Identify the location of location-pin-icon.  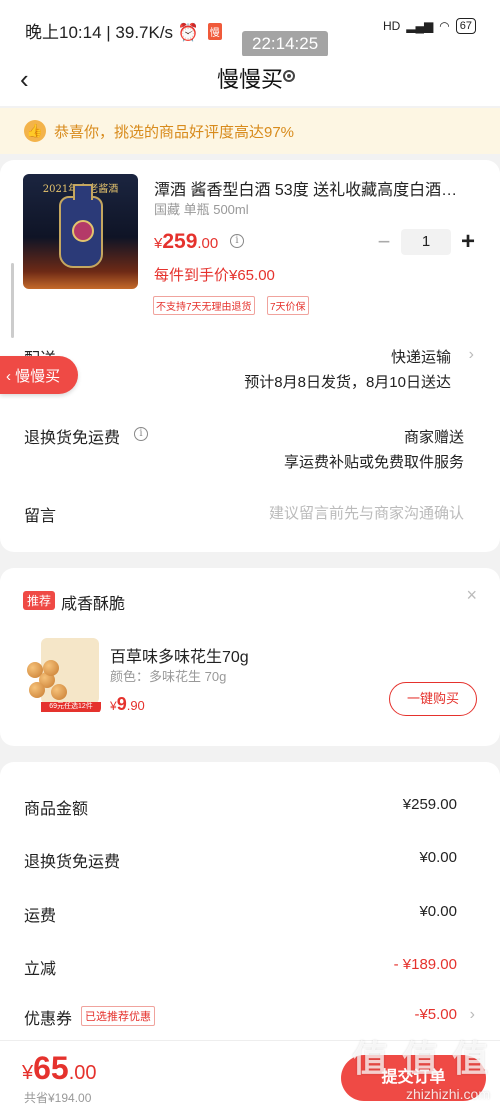
(289, 76).